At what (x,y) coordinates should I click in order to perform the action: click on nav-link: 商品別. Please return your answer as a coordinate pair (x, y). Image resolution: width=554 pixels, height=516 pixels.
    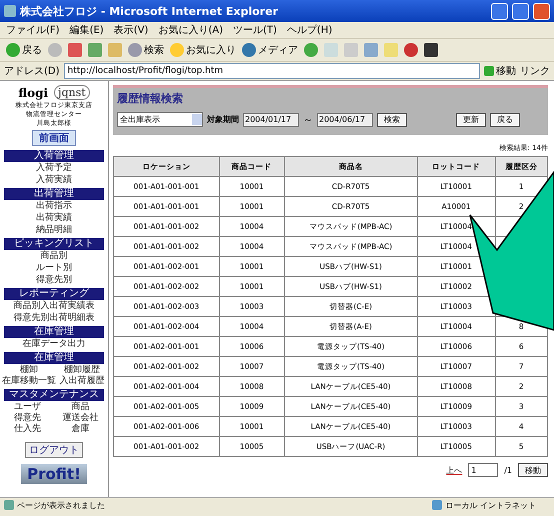
    Looking at the image, I should click on (54, 256).